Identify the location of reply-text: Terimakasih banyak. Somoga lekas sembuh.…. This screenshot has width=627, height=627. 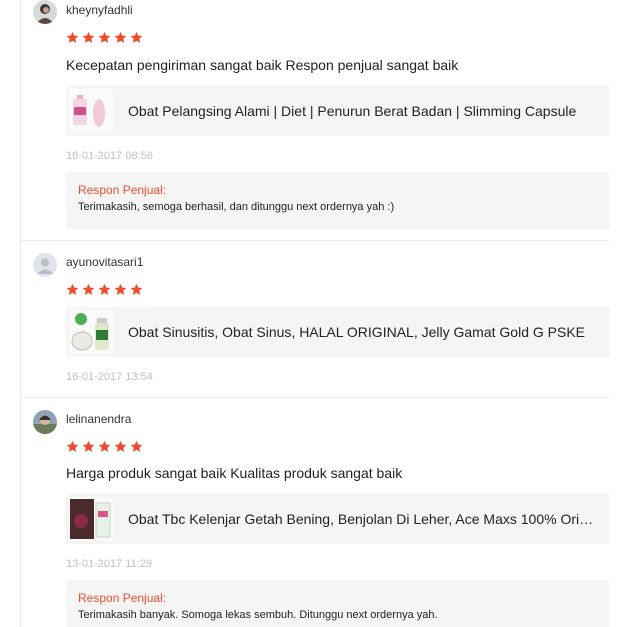
(258, 615).